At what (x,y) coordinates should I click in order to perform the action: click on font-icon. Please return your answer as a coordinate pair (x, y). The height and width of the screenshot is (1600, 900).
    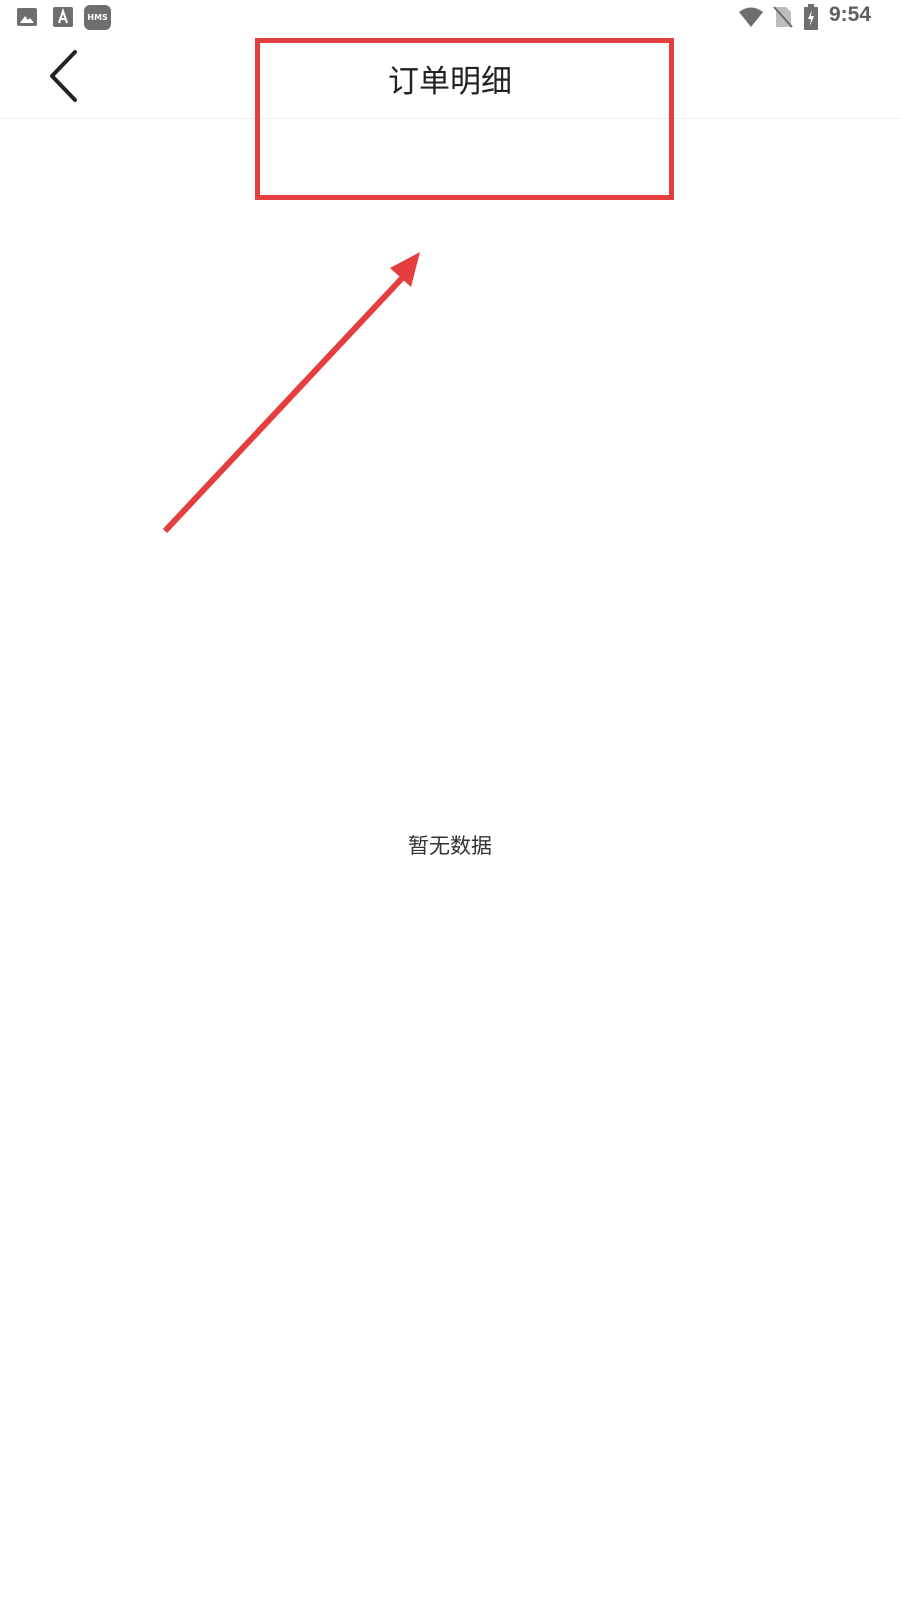
    Looking at the image, I should click on (63, 17).